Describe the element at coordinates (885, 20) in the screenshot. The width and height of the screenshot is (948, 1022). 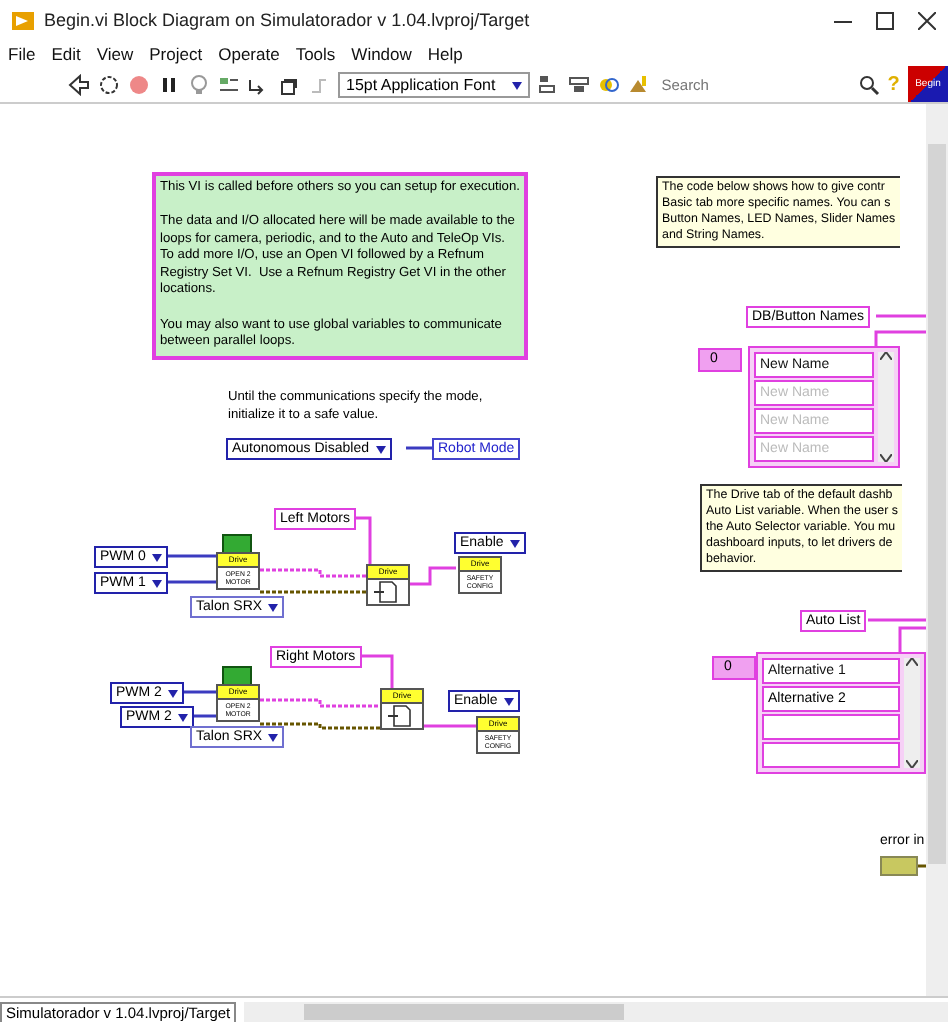
I see `maximize-icon` at that location.